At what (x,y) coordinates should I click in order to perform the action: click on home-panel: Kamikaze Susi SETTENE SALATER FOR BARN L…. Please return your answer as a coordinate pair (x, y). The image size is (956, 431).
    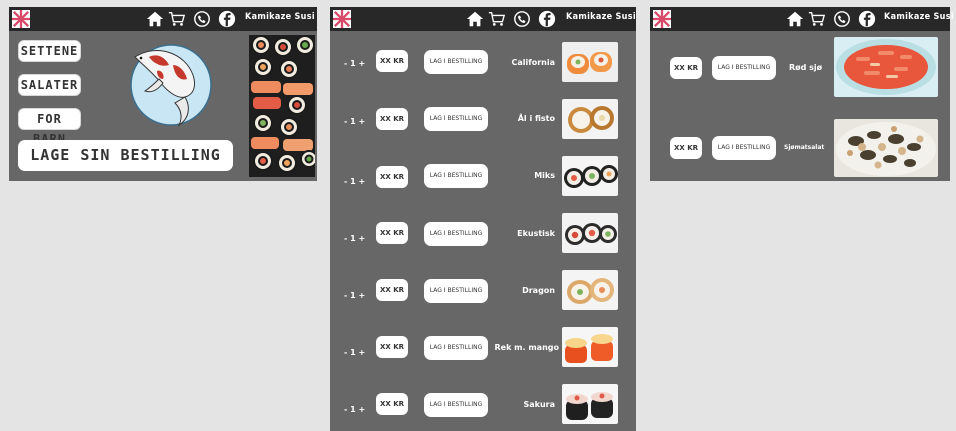
    Looking at the image, I should click on (163, 94).